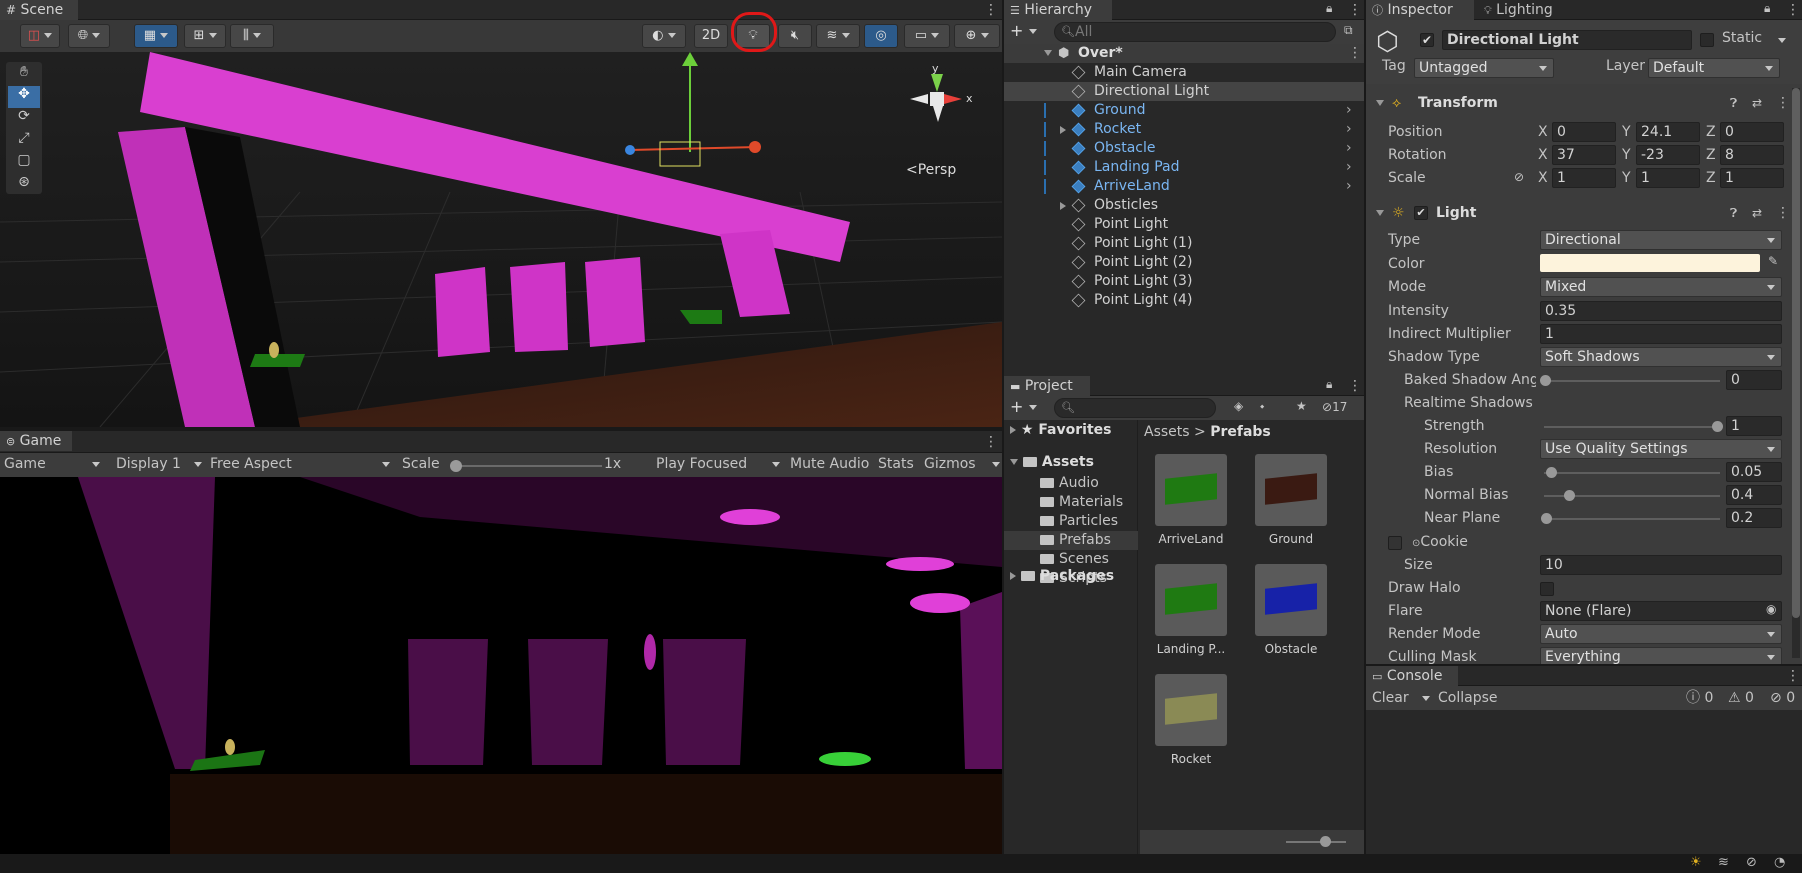  What do you see at coordinates (1355, 53) in the screenshot?
I see `scene-row-menu-icon: ⋮` at bounding box center [1355, 53].